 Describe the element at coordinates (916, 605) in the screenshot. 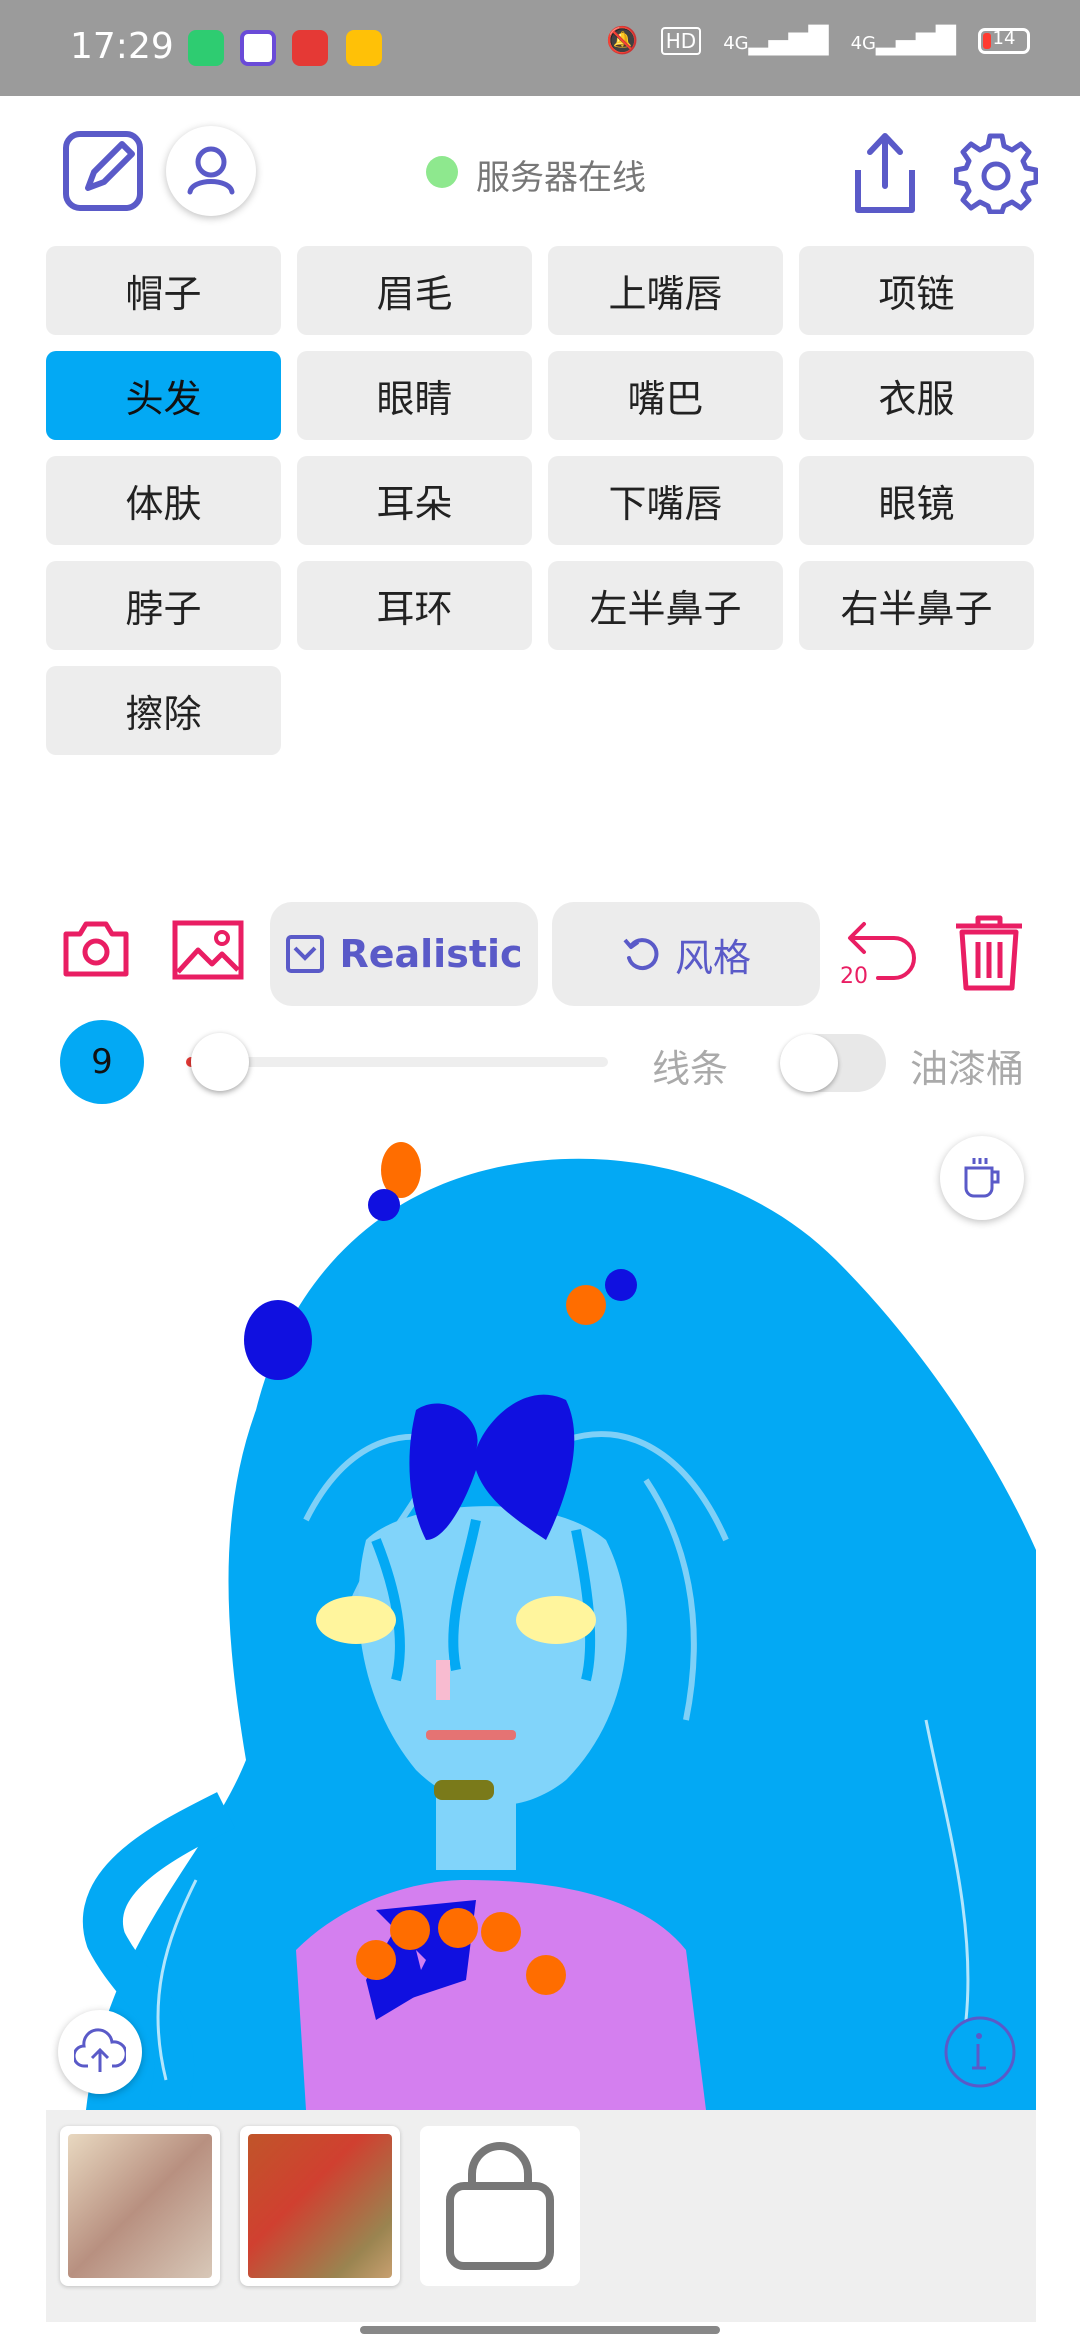

I see `part-chip: 右半鼻子` at that location.